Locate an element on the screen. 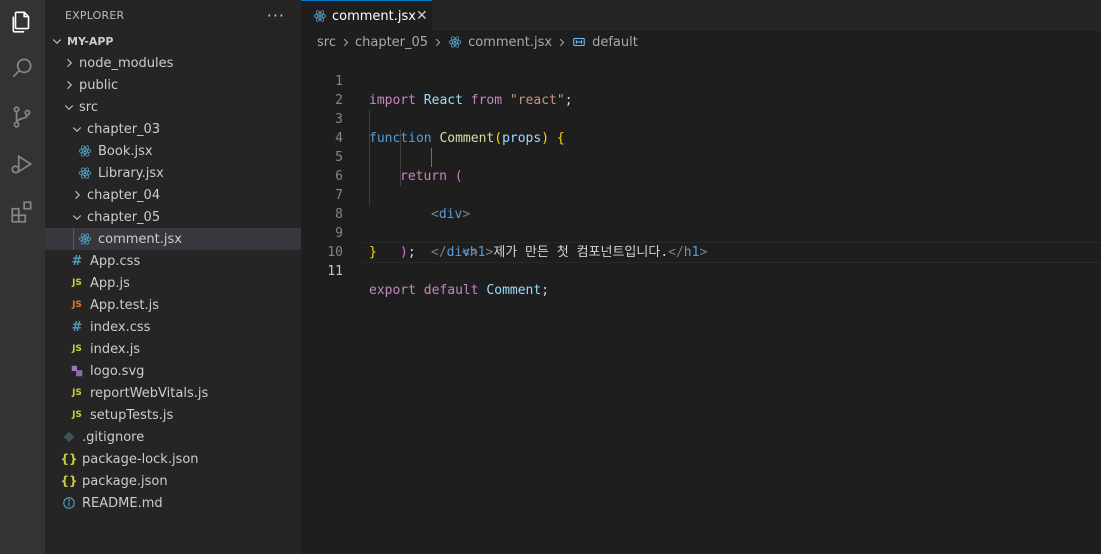  tree-folder-node-modules: node_modules is located at coordinates (173, 63).